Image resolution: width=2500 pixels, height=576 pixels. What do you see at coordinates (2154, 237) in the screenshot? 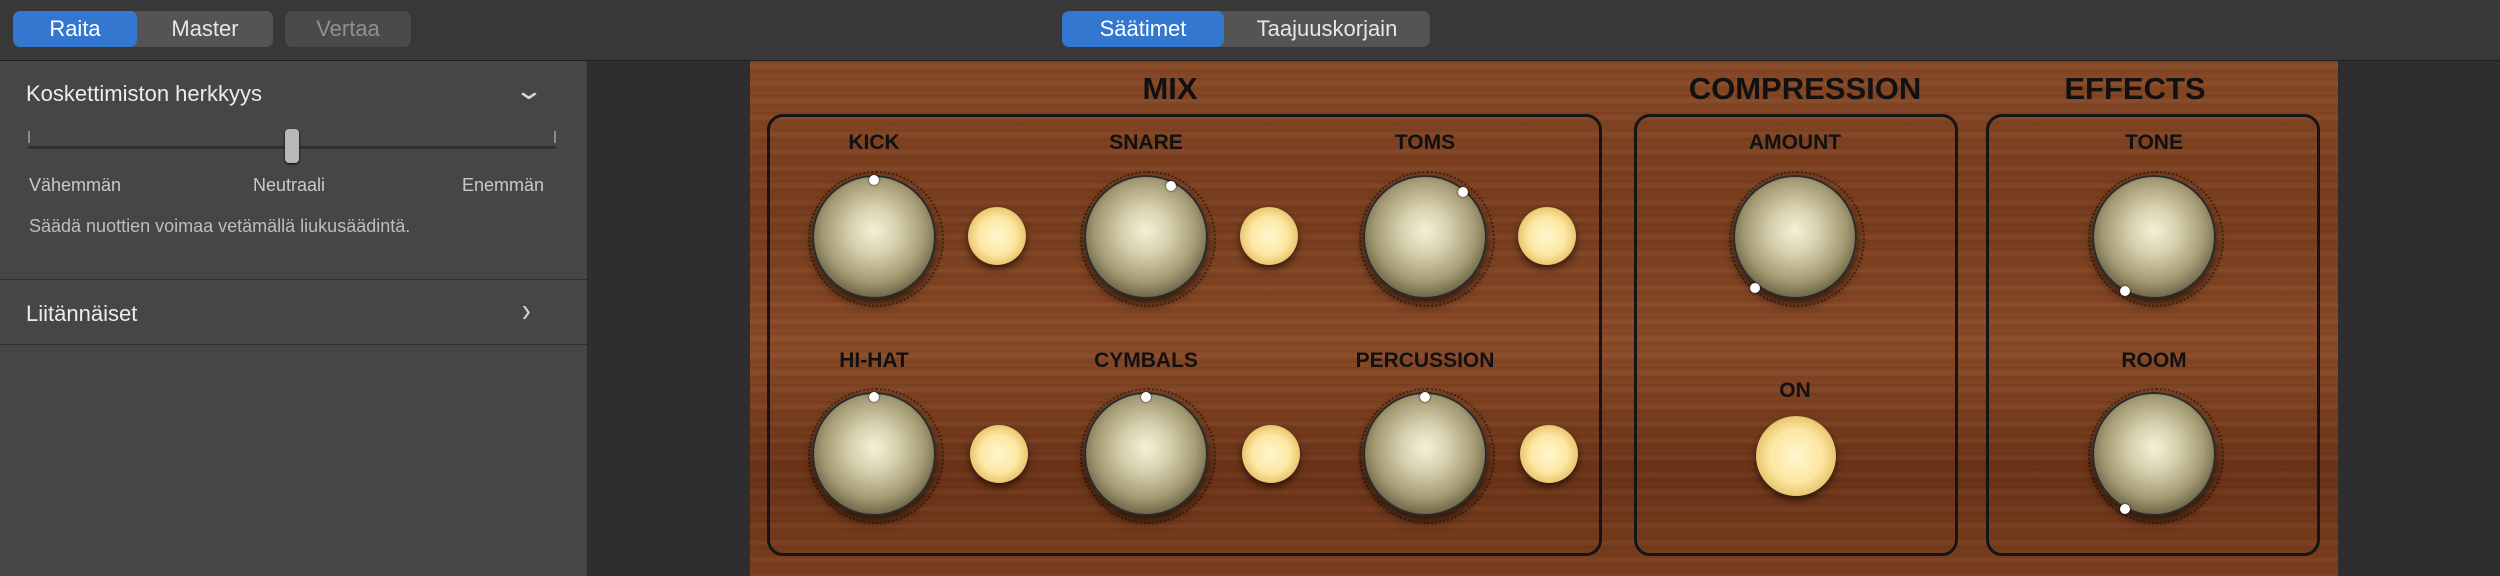
I see `tone-knob` at bounding box center [2154, 237].